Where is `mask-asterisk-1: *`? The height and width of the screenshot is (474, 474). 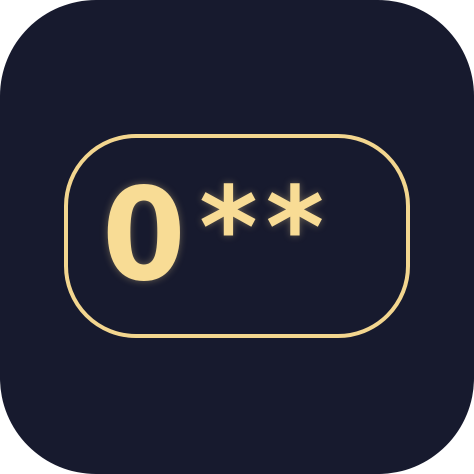
mask-asterisk-1: * is located at coordinates (228, 229).